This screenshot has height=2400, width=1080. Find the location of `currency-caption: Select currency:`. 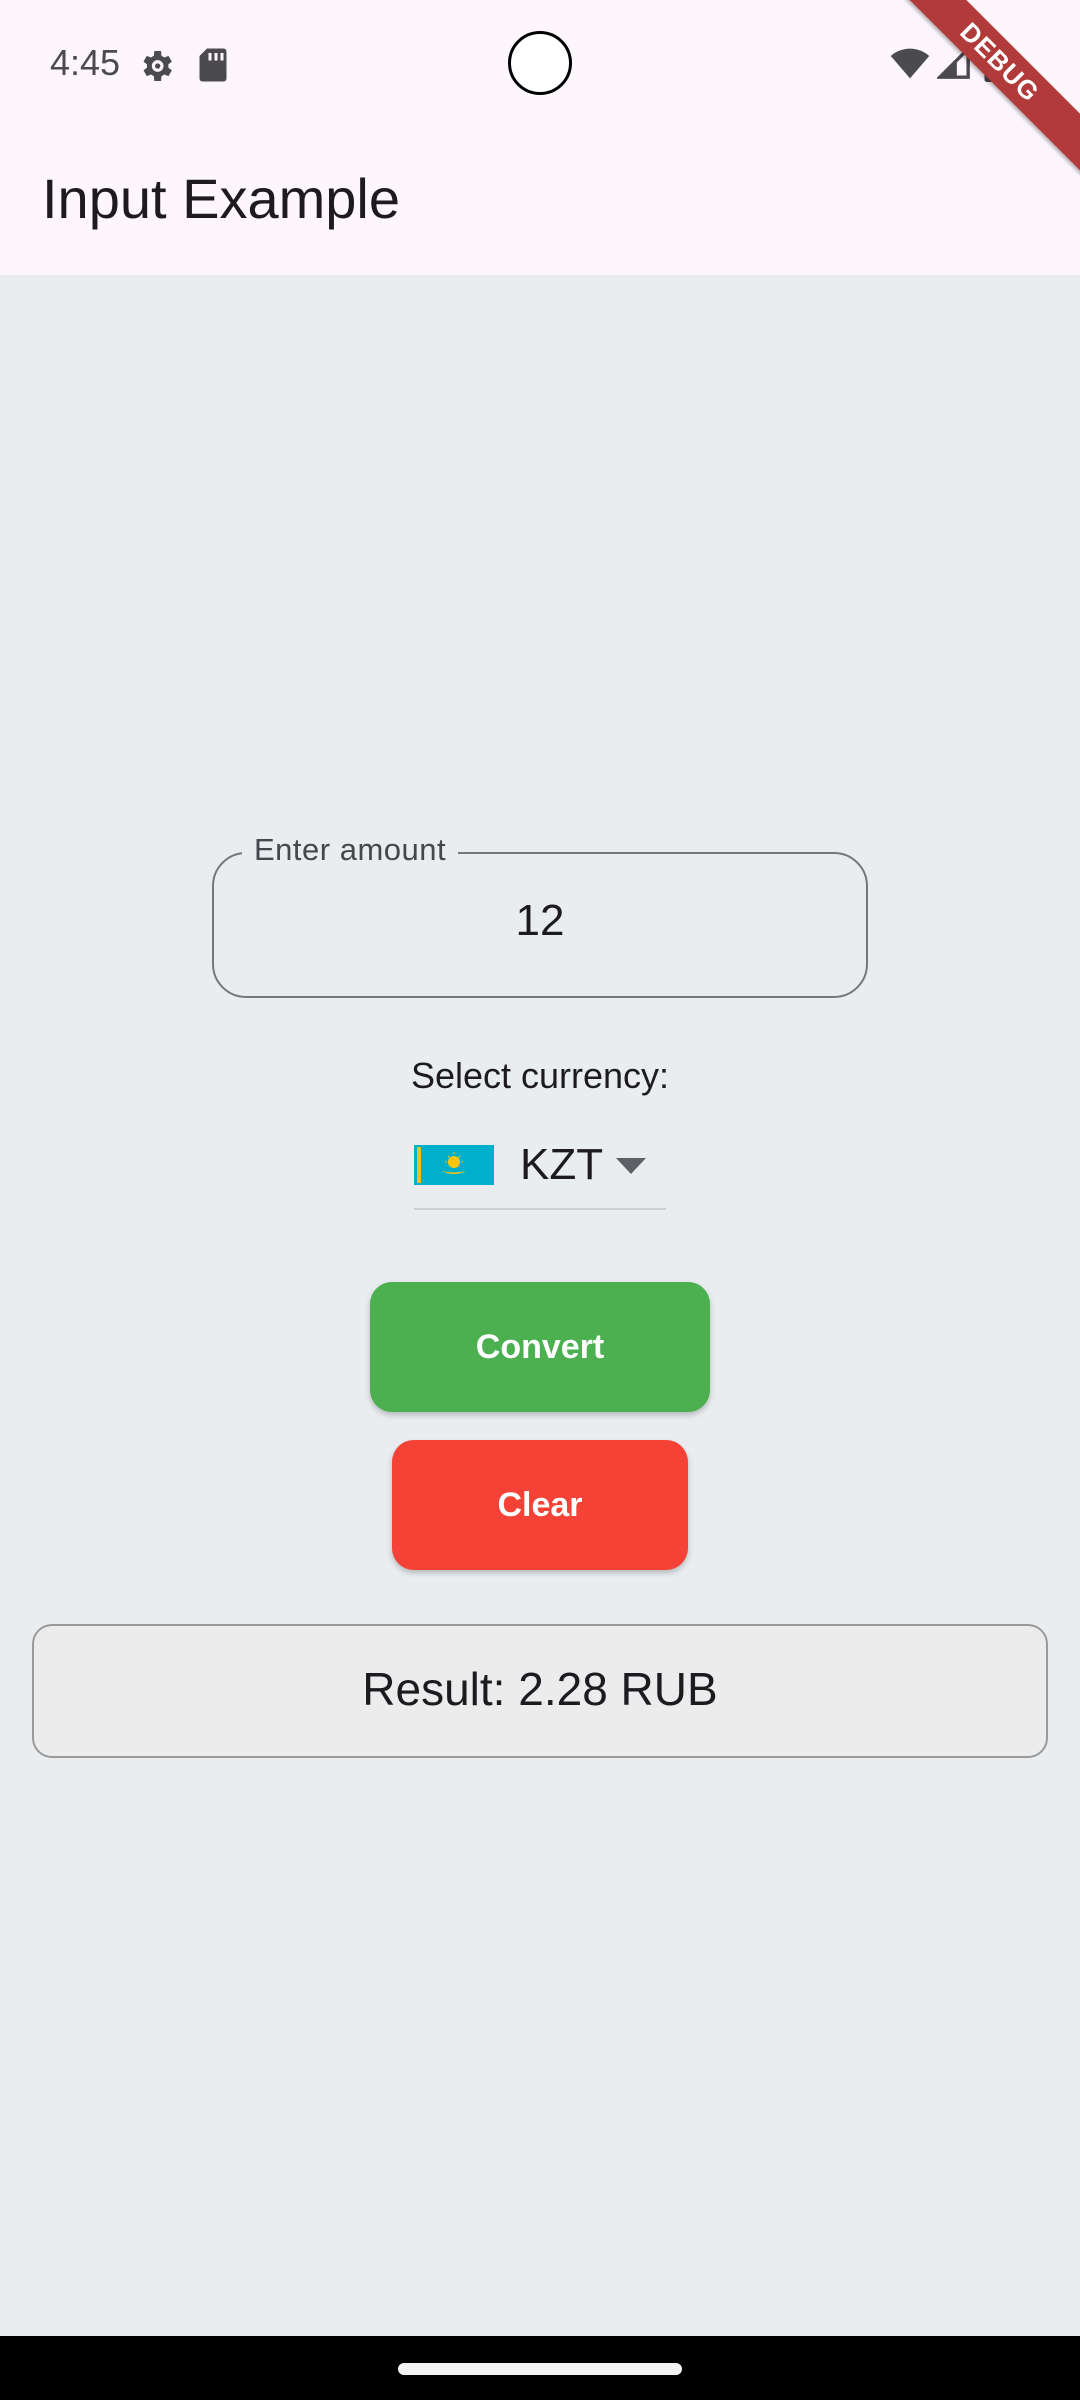

currency-caption: Select currency: is located at coordinates (540, 1075).